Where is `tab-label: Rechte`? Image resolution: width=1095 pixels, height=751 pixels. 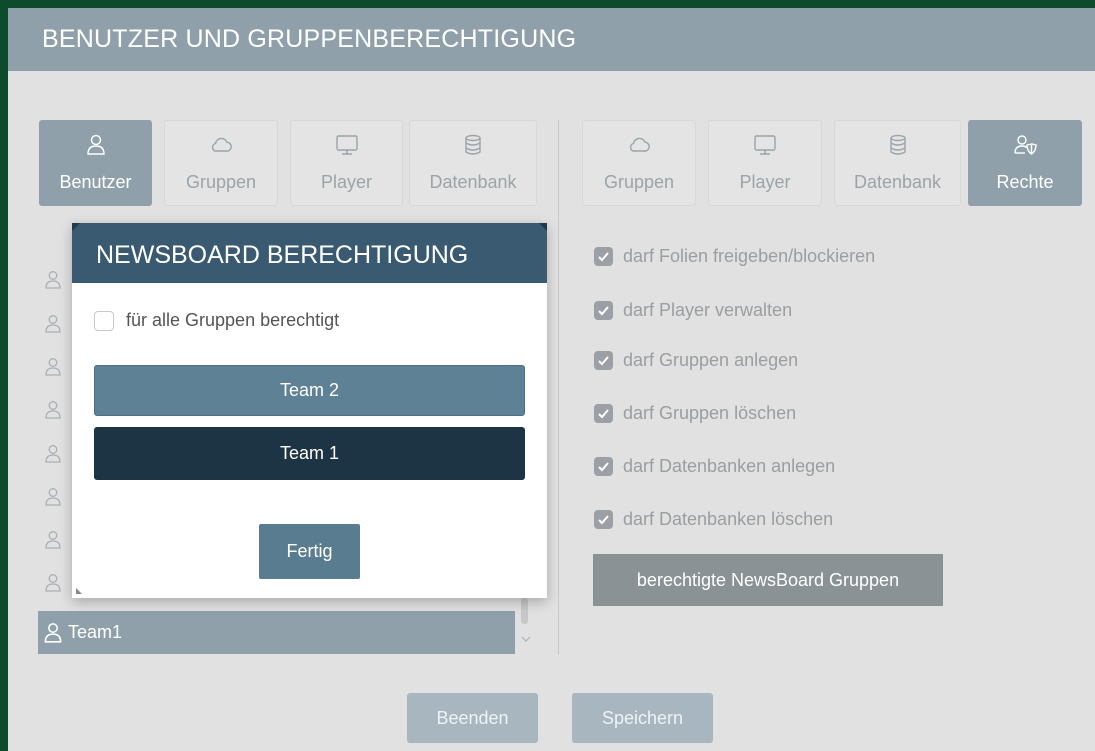
tab-label: Rechte is located at coordinates (1025, 182).